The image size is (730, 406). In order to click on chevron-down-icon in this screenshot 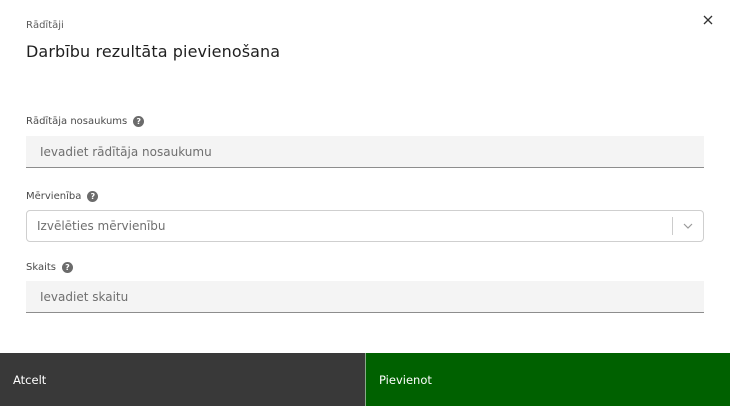, I will do `click(688, 226)`.